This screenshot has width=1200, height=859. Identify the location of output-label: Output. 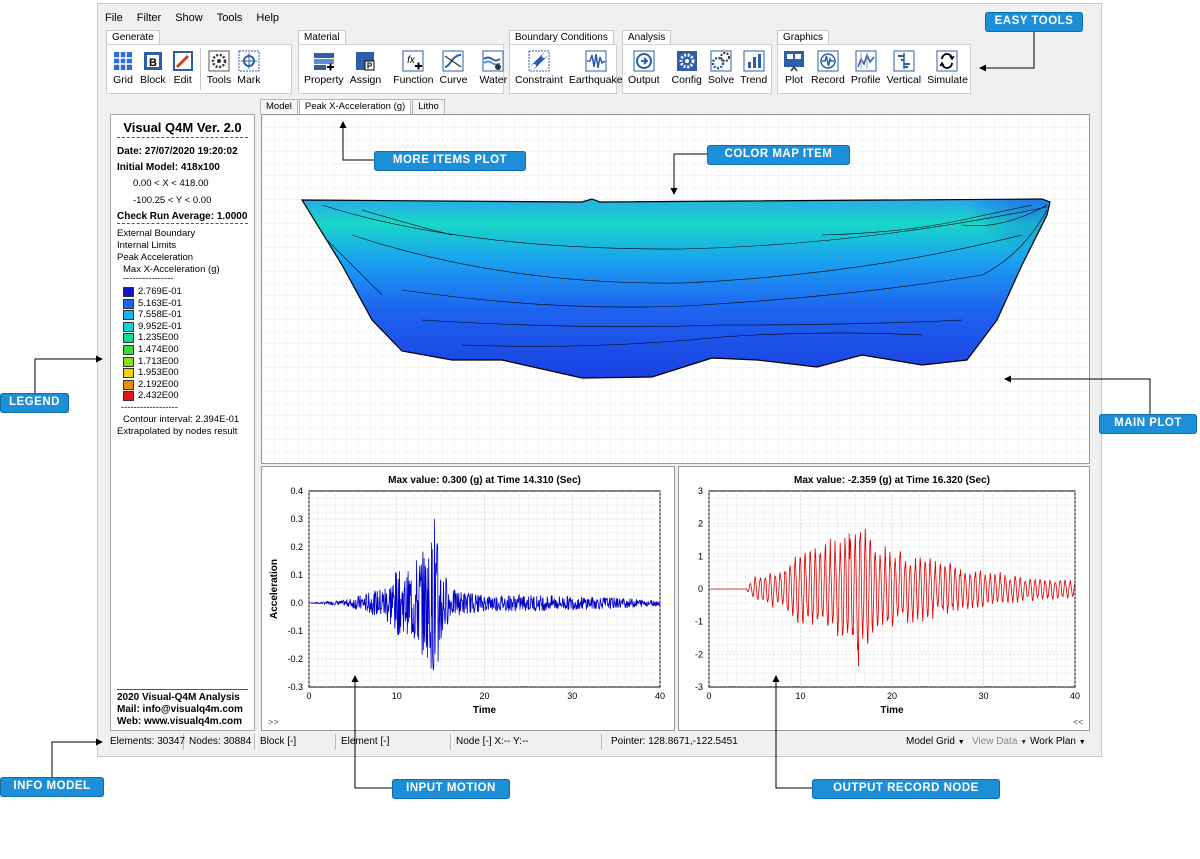
(644, 80).